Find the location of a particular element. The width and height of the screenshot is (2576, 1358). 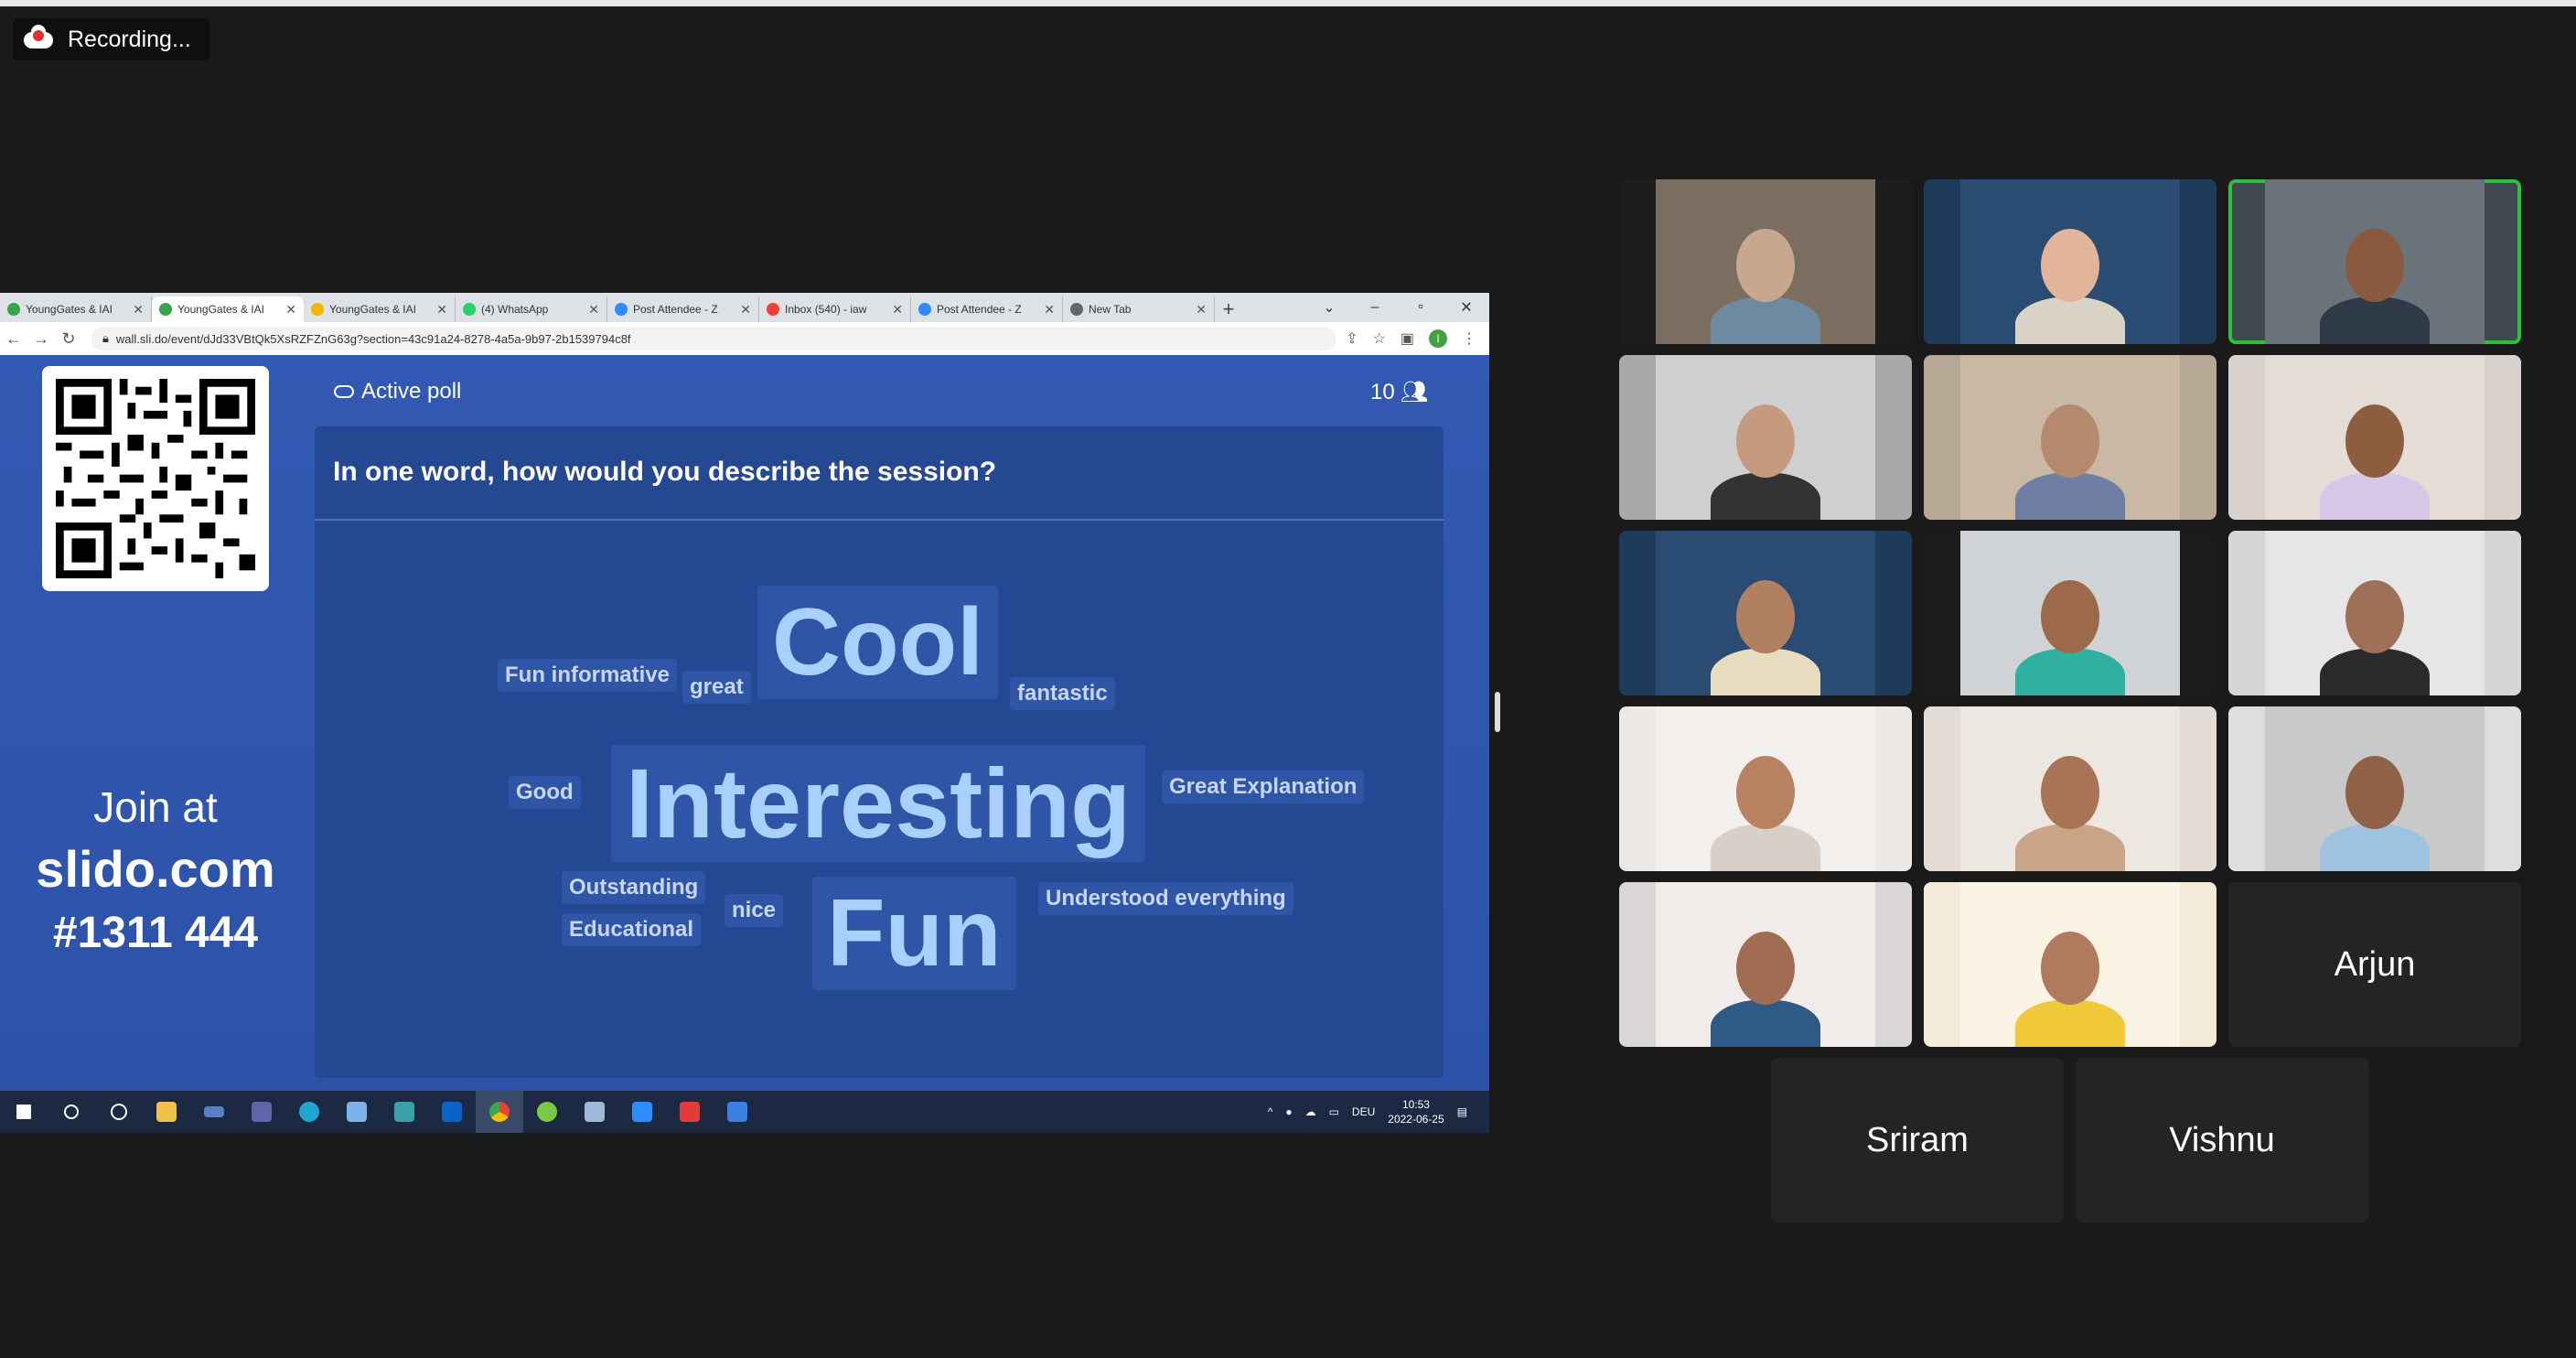

battery-icon: ▭ is located at coordinates (1334, 1111).